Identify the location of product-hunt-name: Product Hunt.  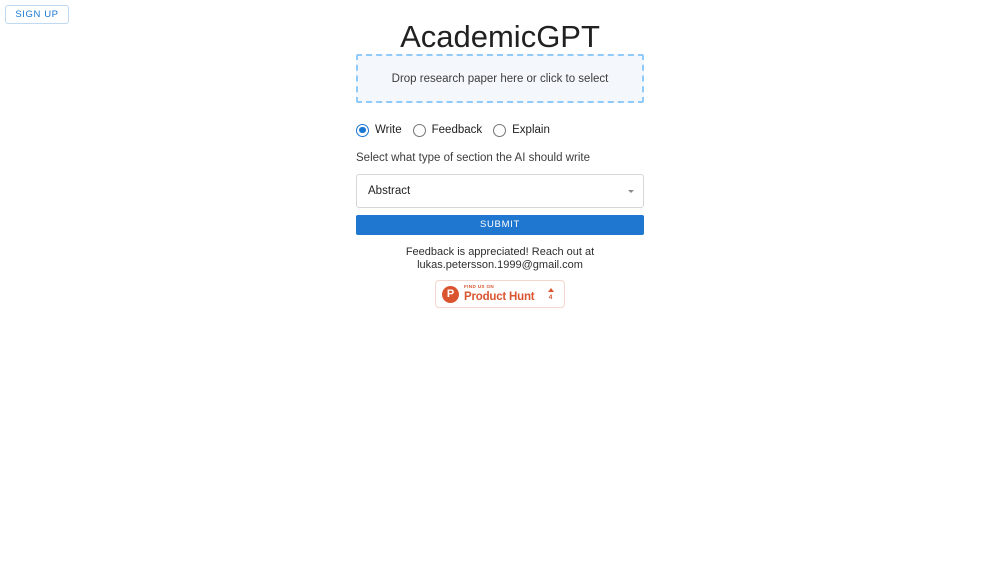
(499, 296).